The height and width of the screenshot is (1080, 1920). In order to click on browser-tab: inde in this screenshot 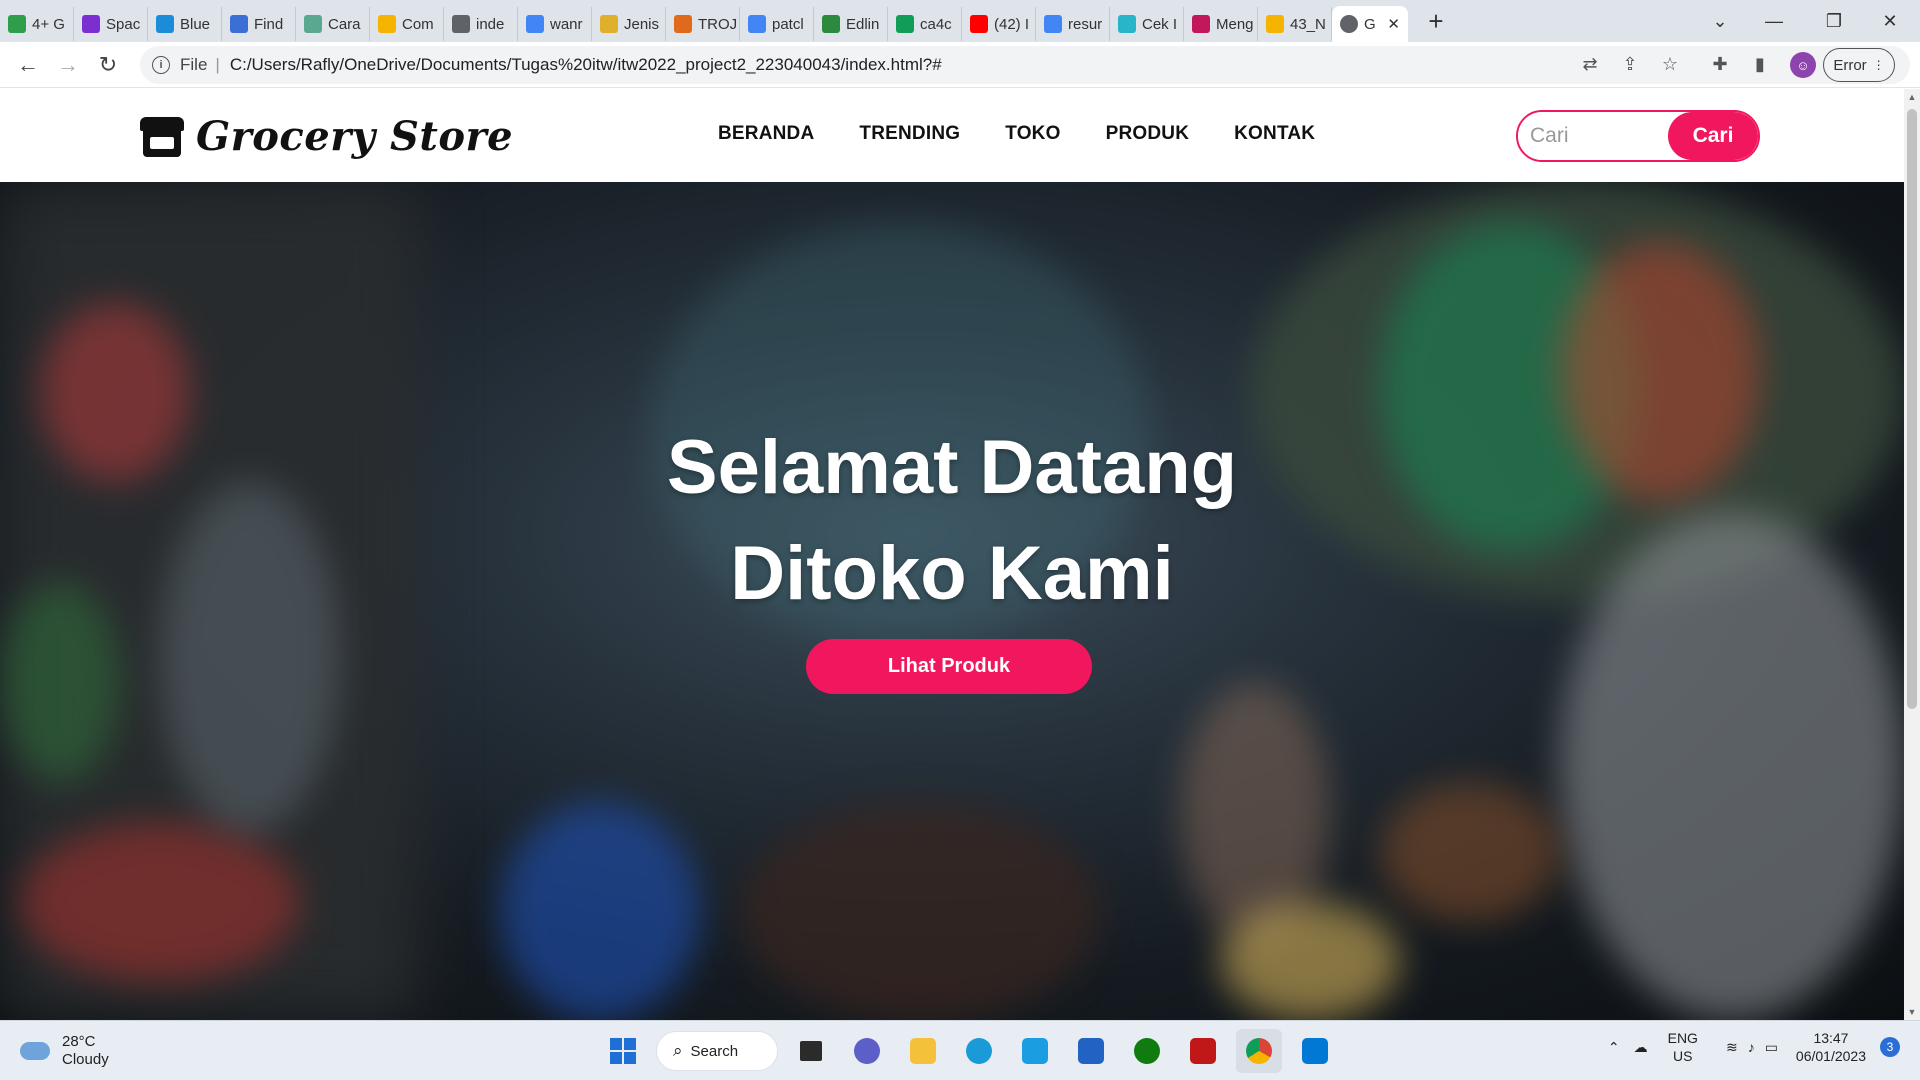, I will do `click(481, 24)`.